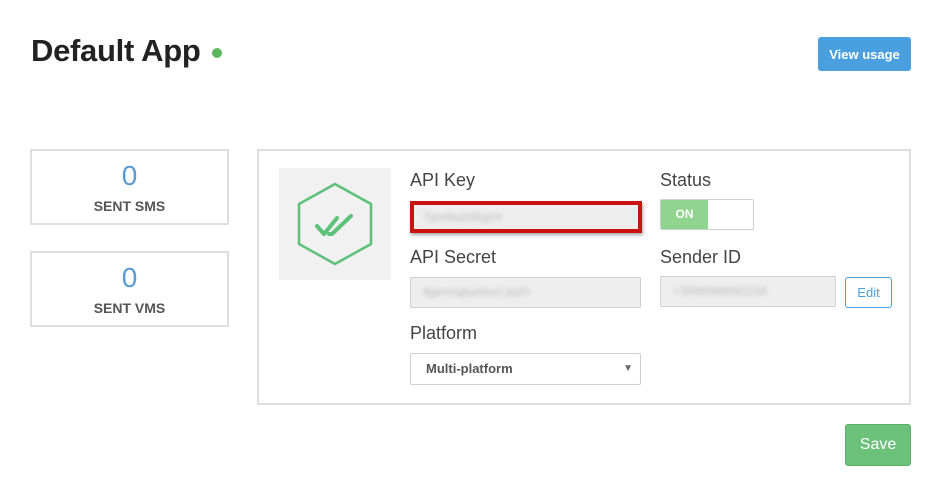 The width and height of the screenshot is (946, 488). What do you see at coordinates (129, 277) in the screenshot?
I see `sent-vms-count: 0` at bounding box center [129, 277].